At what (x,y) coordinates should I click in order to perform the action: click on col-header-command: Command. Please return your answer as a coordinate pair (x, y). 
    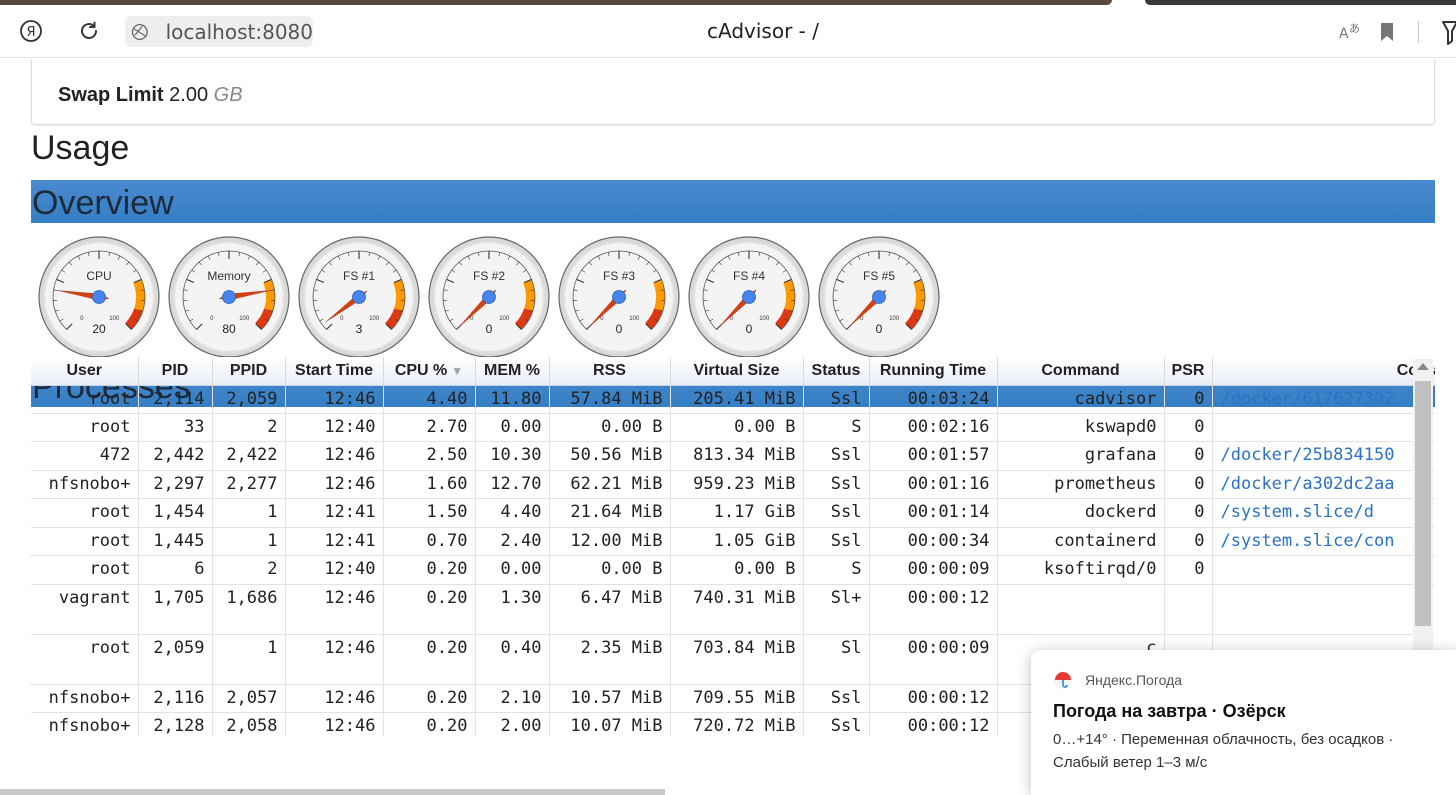
    Looking at the image, I should click on (1081, 371).